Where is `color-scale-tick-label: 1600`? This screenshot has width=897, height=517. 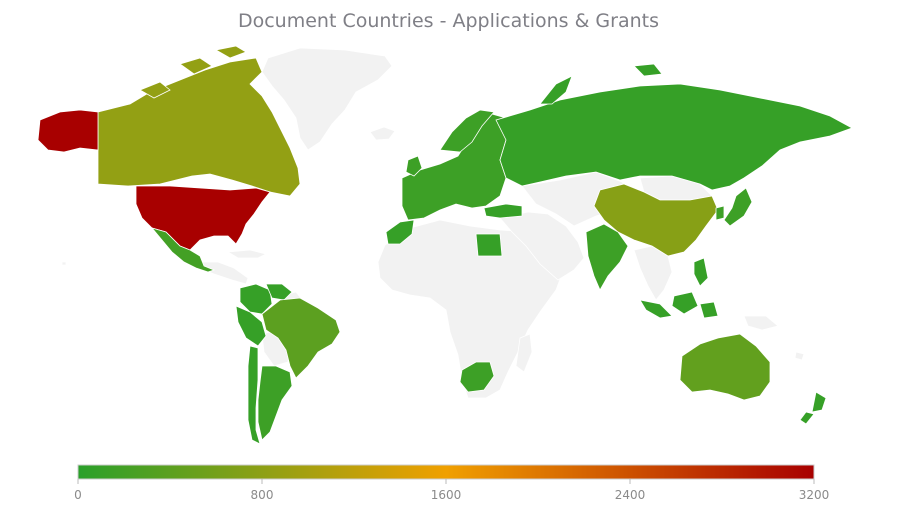
color-scale-tick-label: 1600 is located at coordinates (446, 495).